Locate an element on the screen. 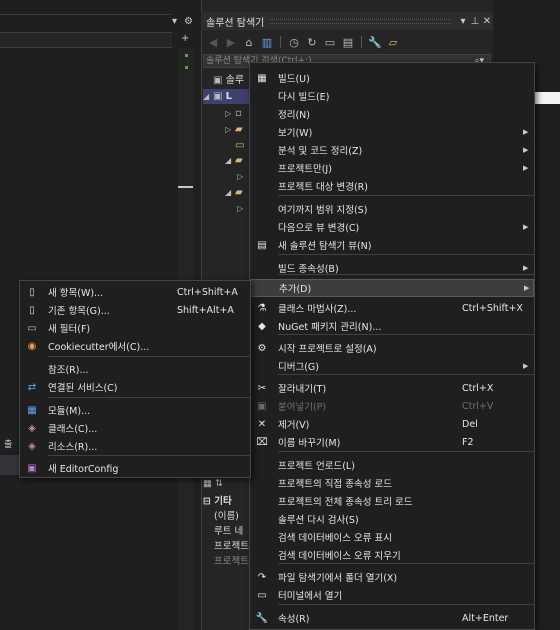 This screenshot has height=630, width=560. existing-item-icon: ▯ is located at coordinates (32, 310).